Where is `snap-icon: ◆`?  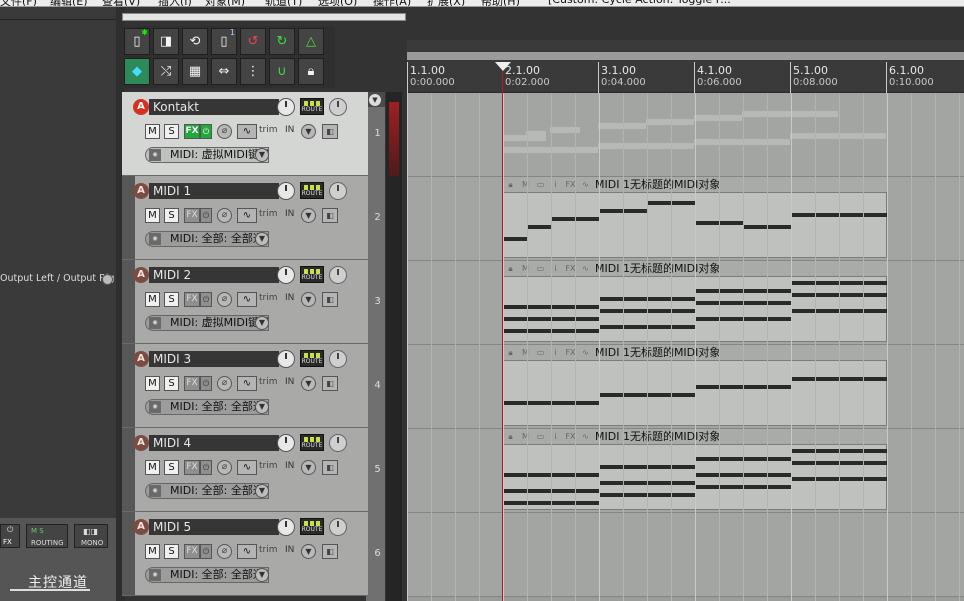 snap-icon: ◆ is located at coordinates (137, 71).